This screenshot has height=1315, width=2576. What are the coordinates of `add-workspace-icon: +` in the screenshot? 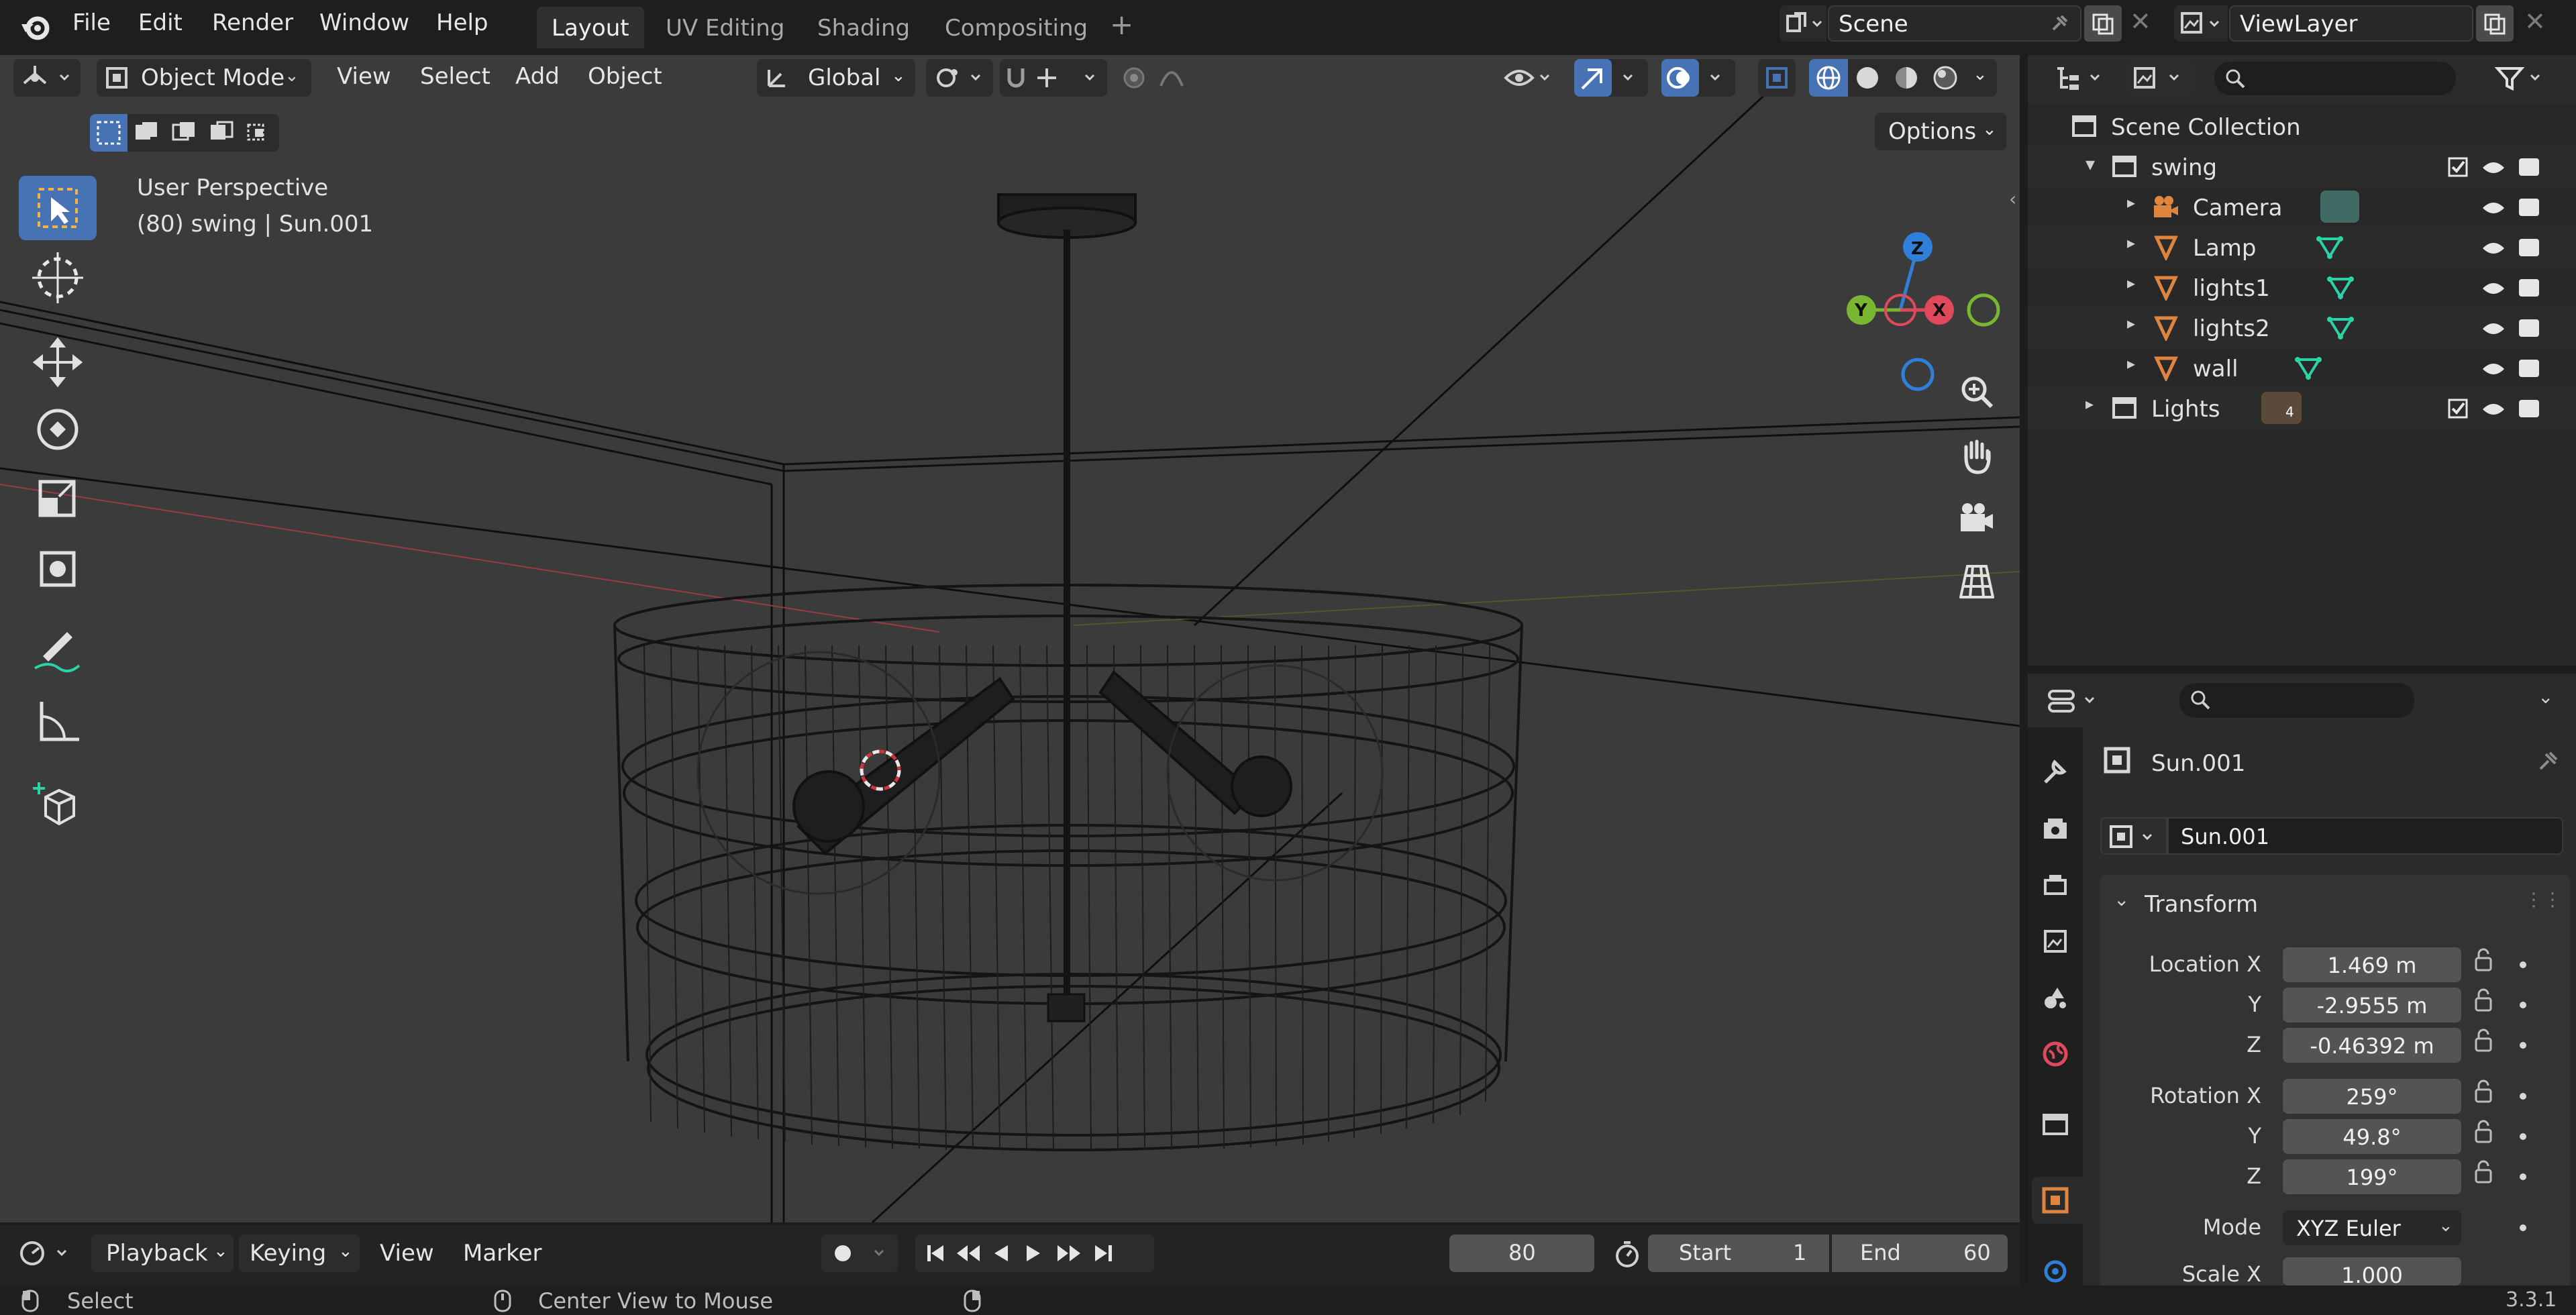 It's located at (1121, 24).